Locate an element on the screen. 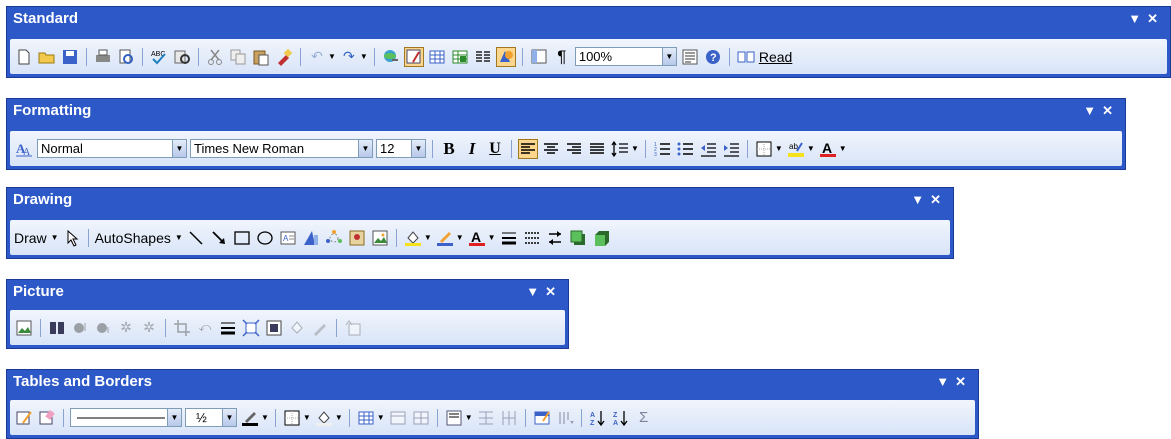 The width and height of the screenshot is (1171, 439). highlight-dropdown-icon: ▼ is located at coordinates (811, 148).